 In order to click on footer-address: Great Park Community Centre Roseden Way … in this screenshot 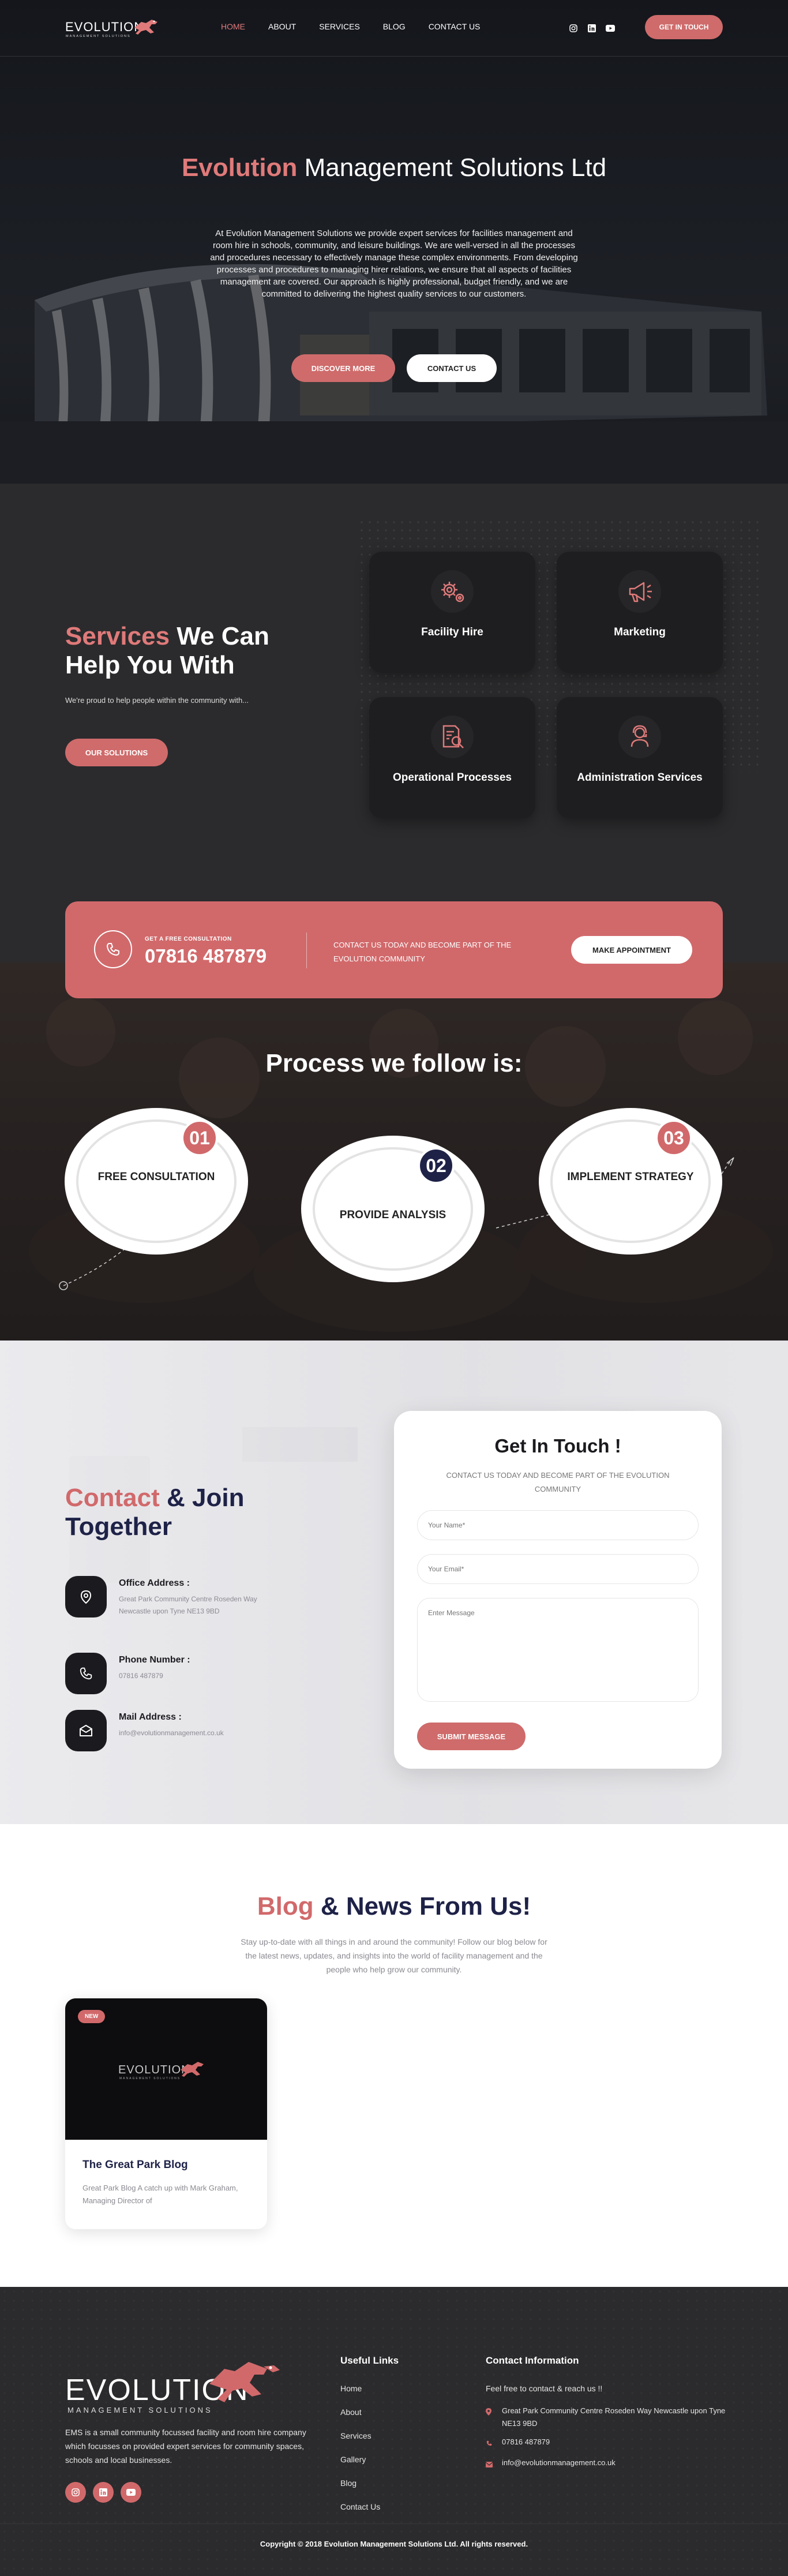, I will do `click(614, 2417)`.